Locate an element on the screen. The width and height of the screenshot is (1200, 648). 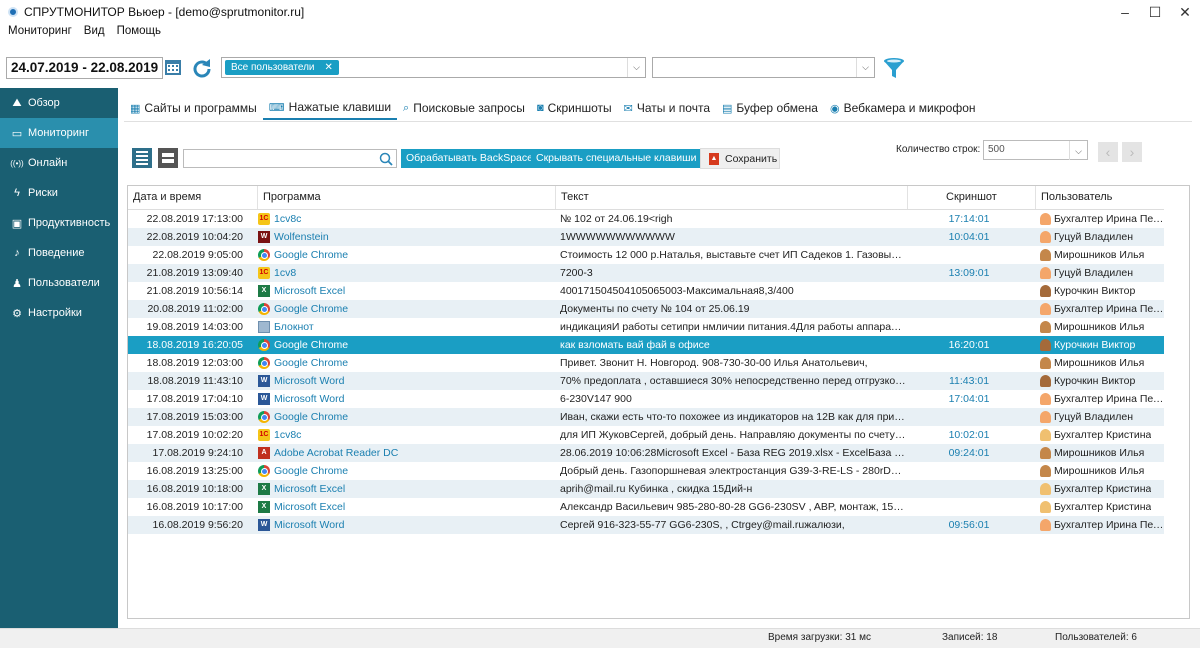
column-datetime: Дата и время is located at coordinates (193, 197).